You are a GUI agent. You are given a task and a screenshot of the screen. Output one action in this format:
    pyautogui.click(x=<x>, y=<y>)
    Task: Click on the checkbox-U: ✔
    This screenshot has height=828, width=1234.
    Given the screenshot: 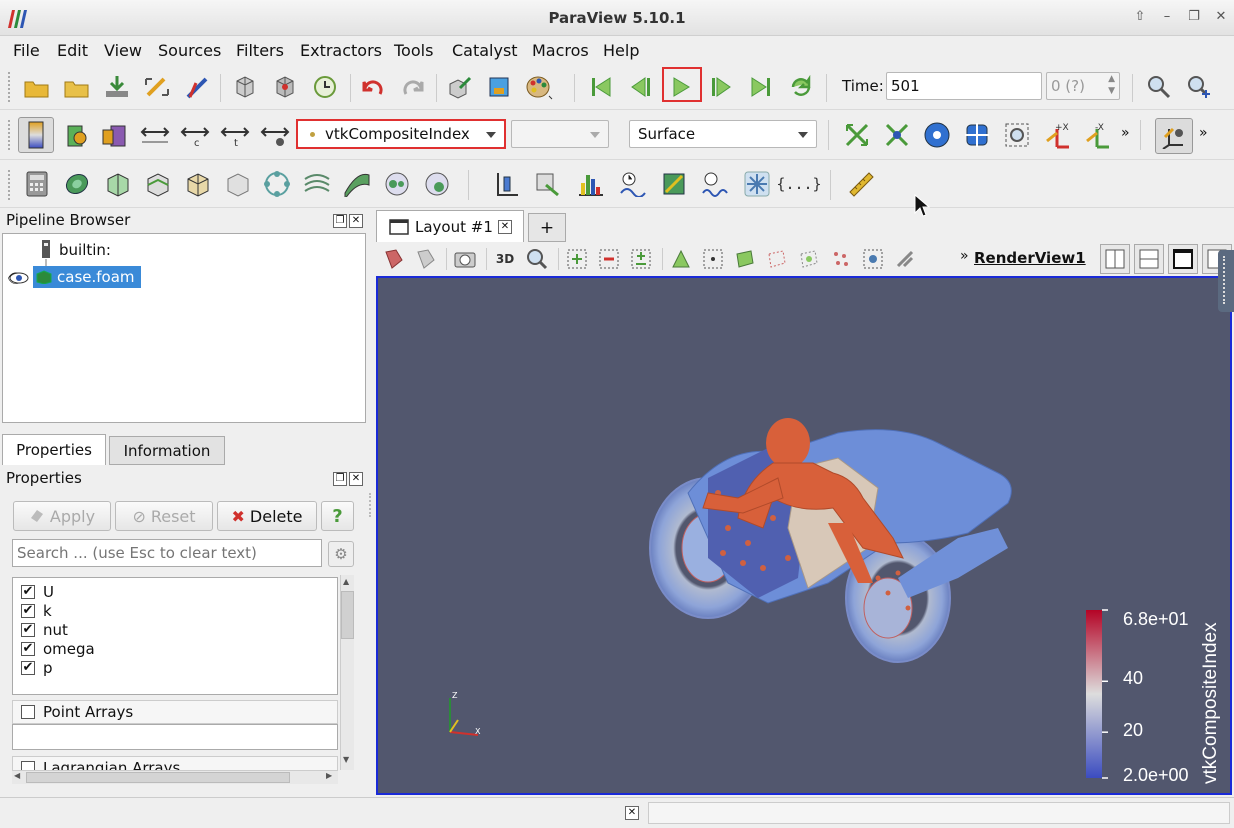 What is the action you would take?
    pyautogui.click(x=28, y=592)
    